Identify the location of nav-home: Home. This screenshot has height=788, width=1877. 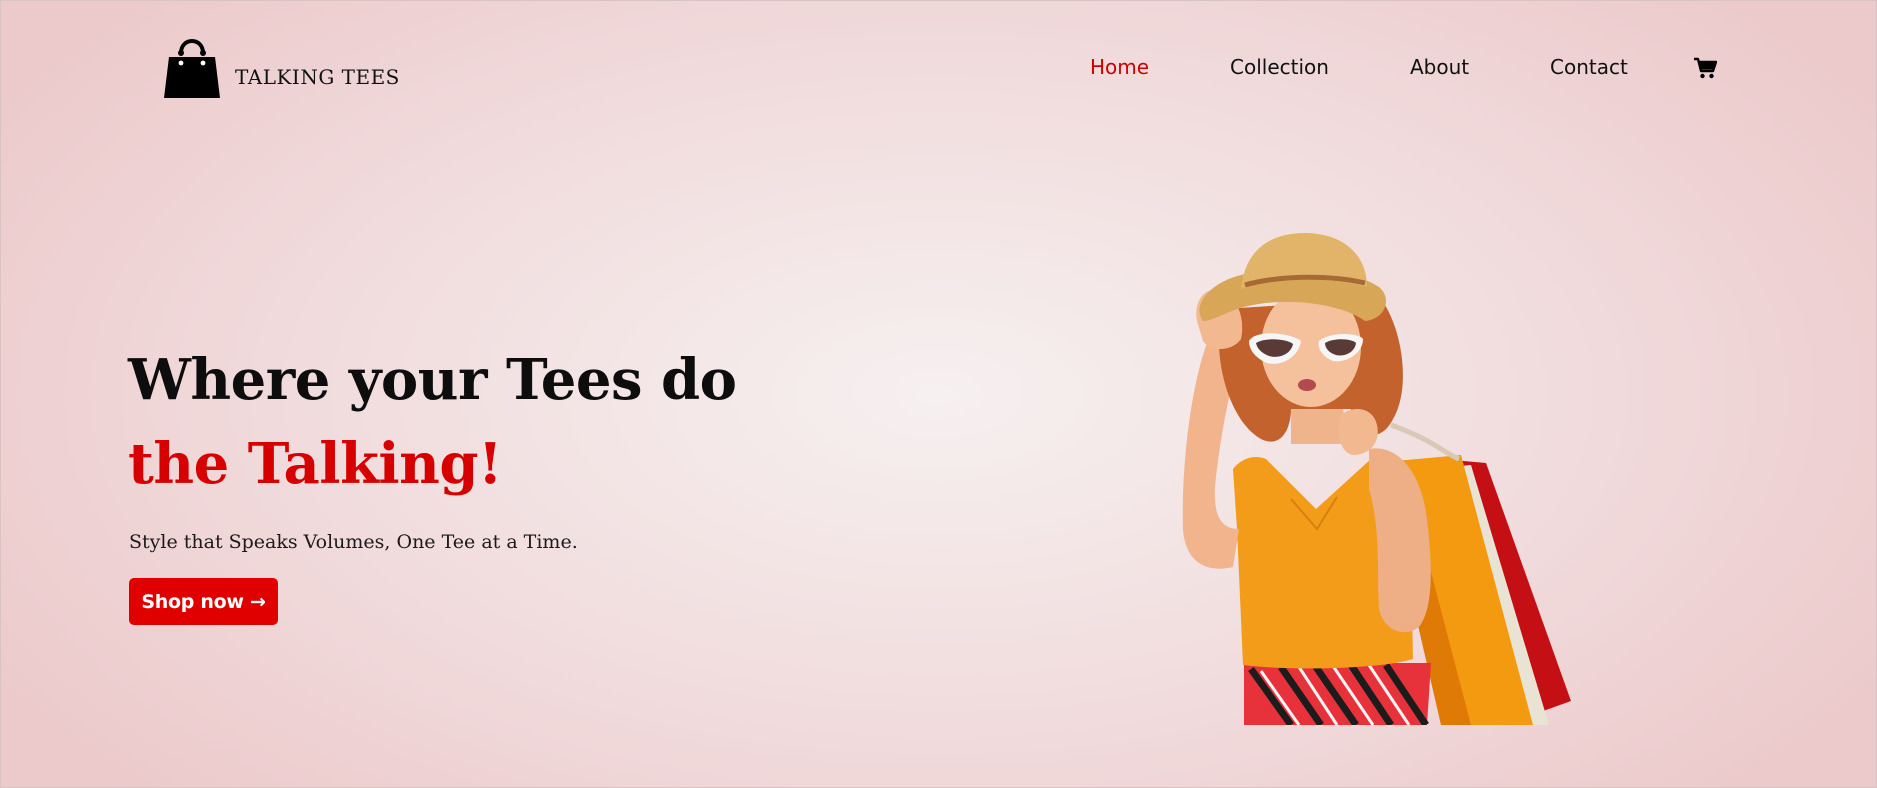
(1119, 67).